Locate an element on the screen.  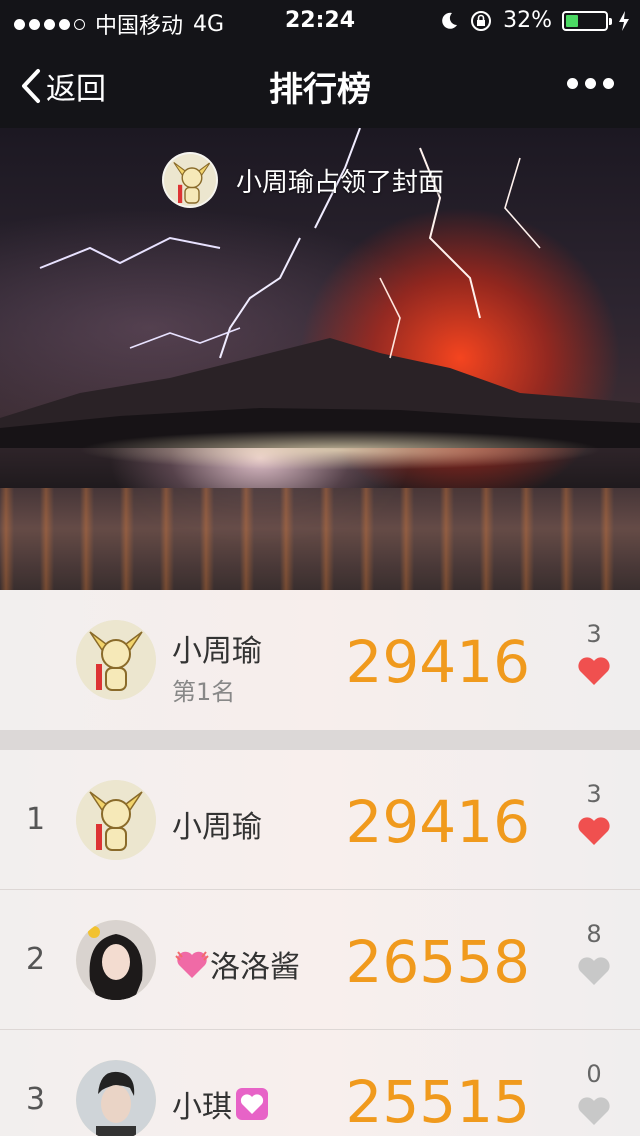
player-score: 25515 is located at coordinates (437, 1102).